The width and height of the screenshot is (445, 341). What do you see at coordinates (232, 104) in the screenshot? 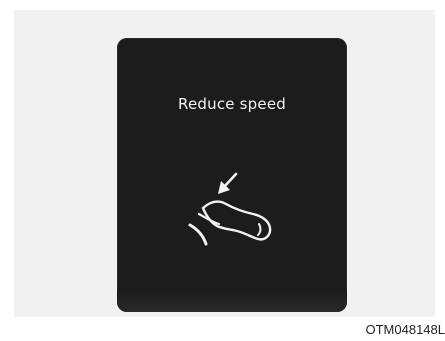
I see `warning-message: Reduce speed` at bounding box center [232, 104].